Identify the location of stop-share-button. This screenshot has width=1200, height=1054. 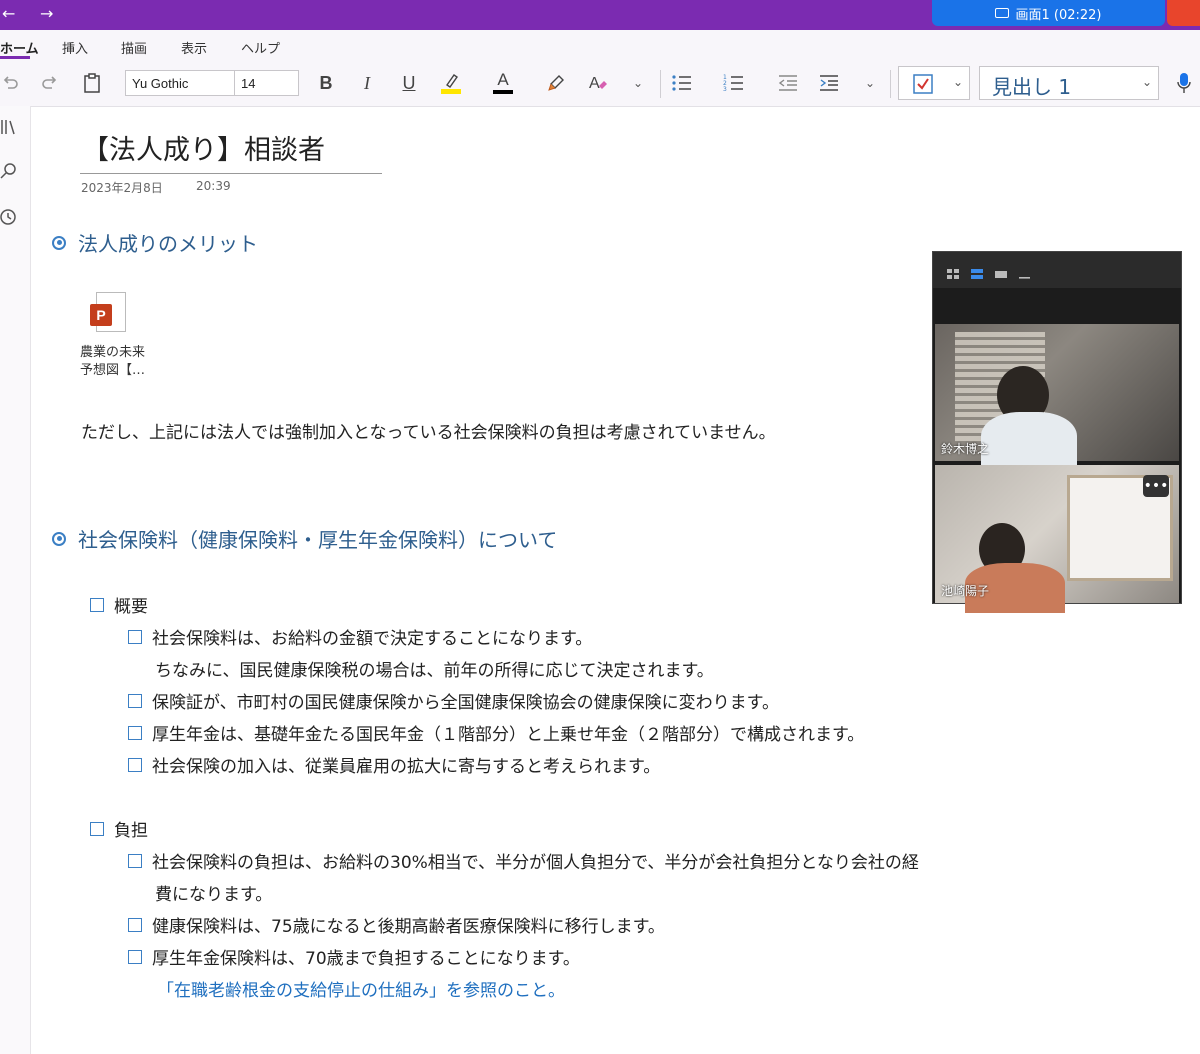
(1183, 13).